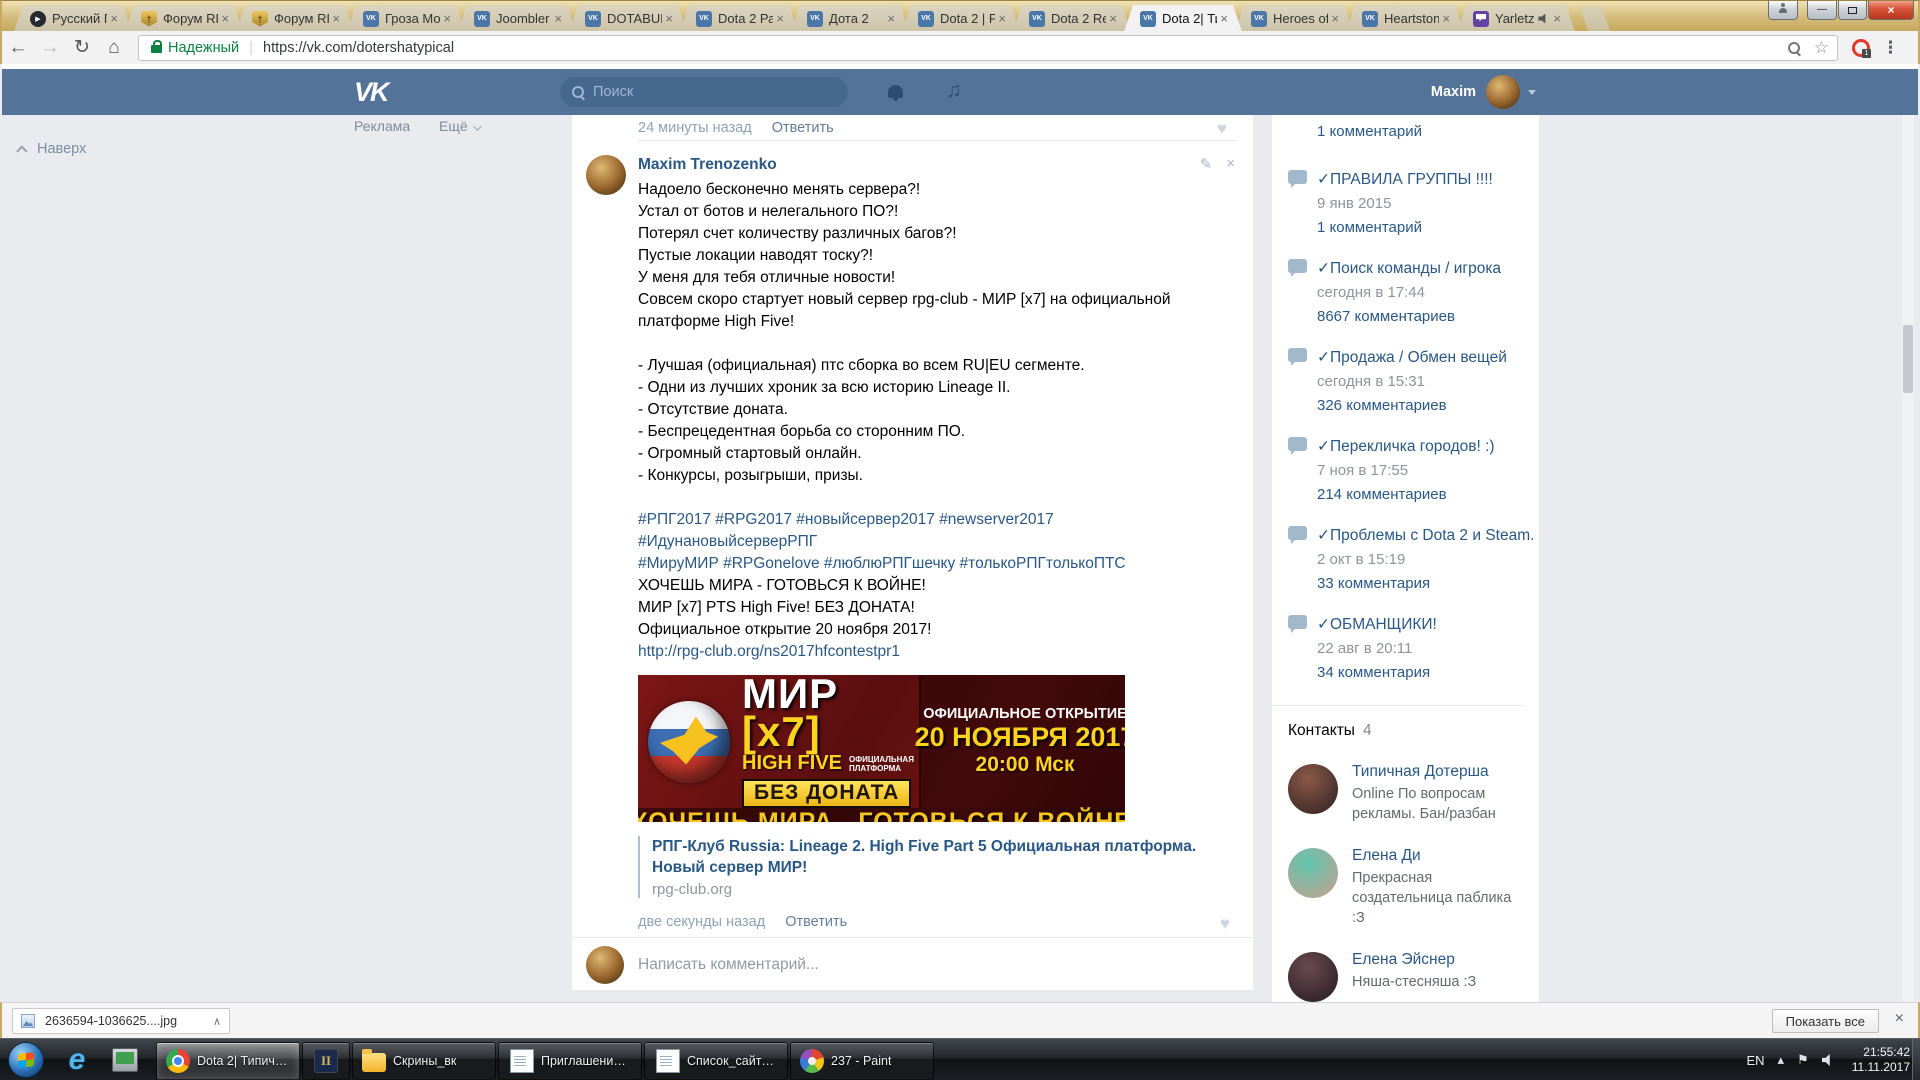 The width and height of the screenshot is (1920, 1080). Describe the element at coordinates (1595, 19) in the screenshot. I see `new-tab-button` at that location.